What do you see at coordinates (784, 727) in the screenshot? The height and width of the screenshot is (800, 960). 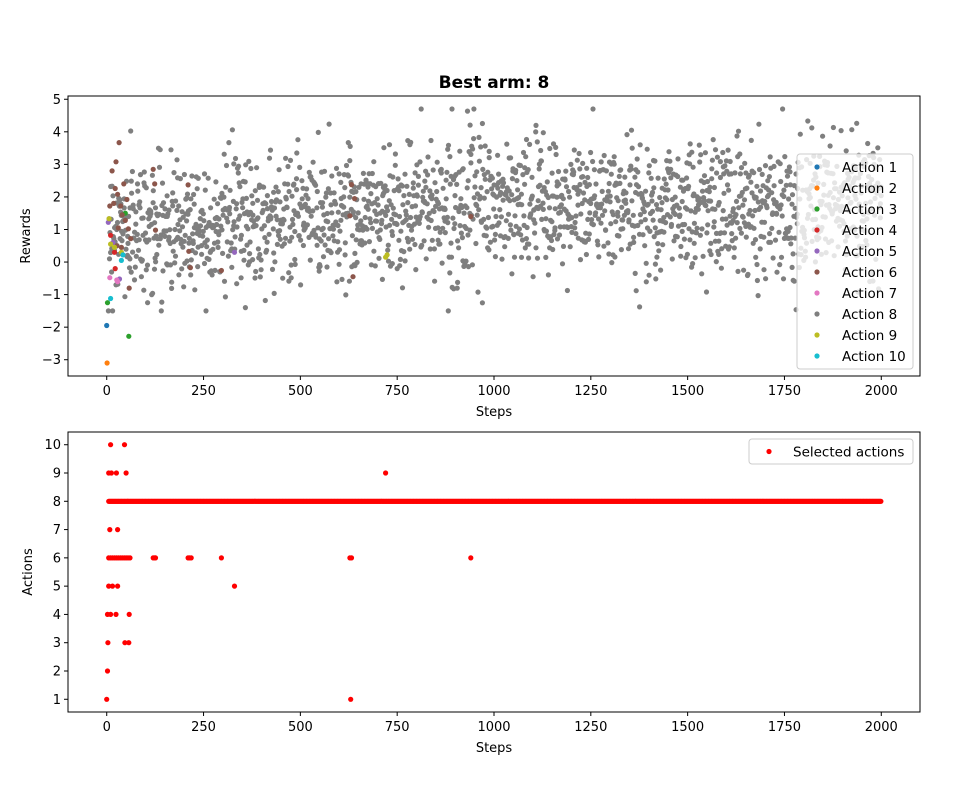 I see `actions-x-tick-label: 1750` at bounding box center [784, 727].